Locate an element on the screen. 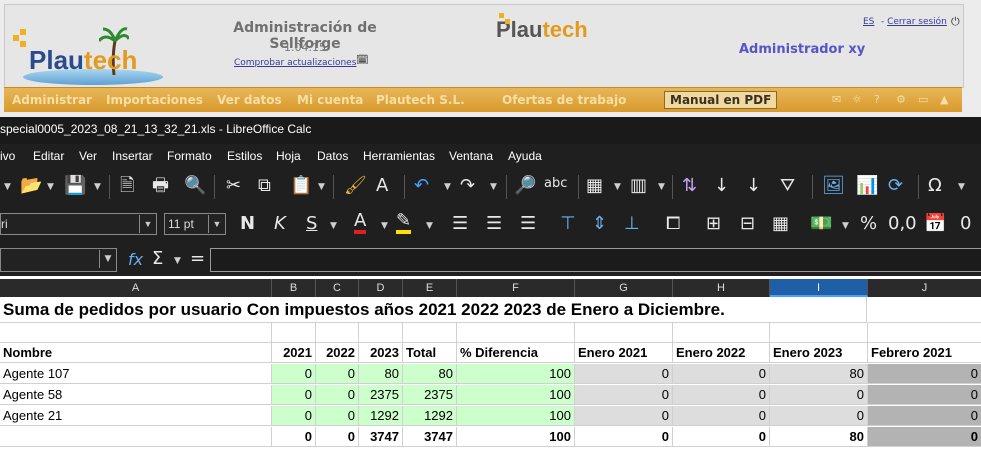 The image size is (981, 457). header-enero-2023: Enero 2023 is located at coordinates (819, 353).